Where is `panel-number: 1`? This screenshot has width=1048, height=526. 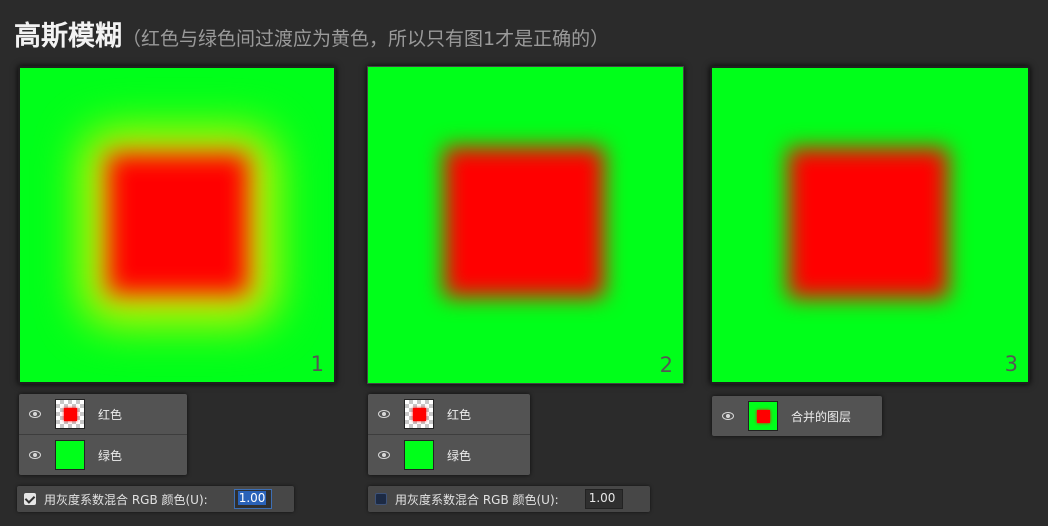 panel-number: 1 is located at coordinates (317, 364).